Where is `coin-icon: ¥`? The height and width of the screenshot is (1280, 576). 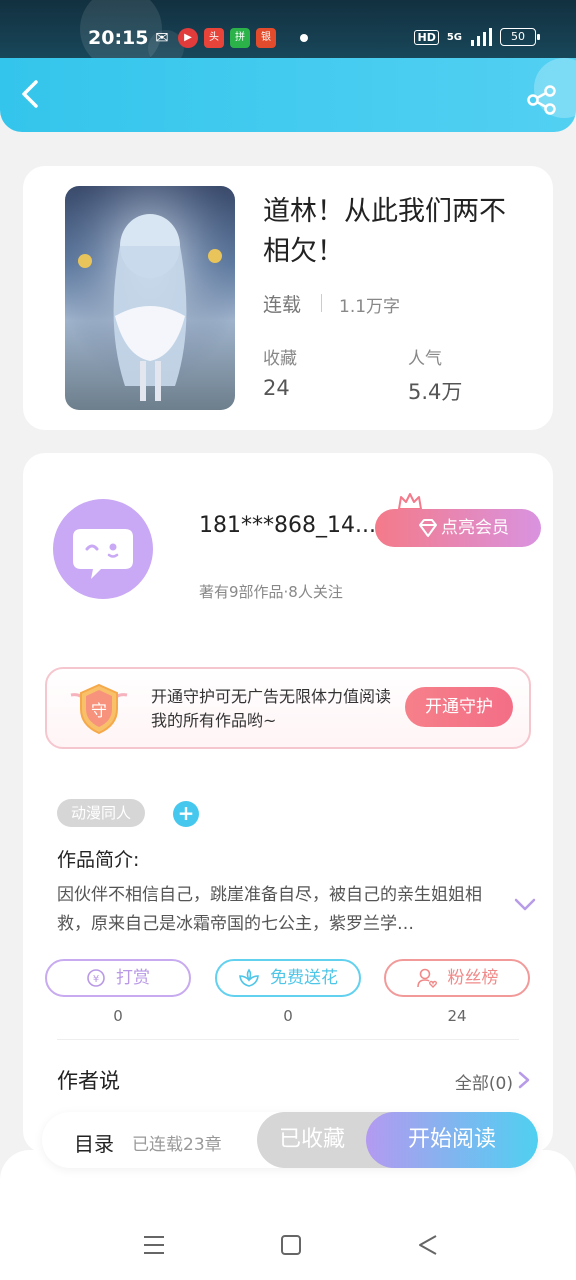 coin-icon: ¥ is located at coordinates (96, 978).